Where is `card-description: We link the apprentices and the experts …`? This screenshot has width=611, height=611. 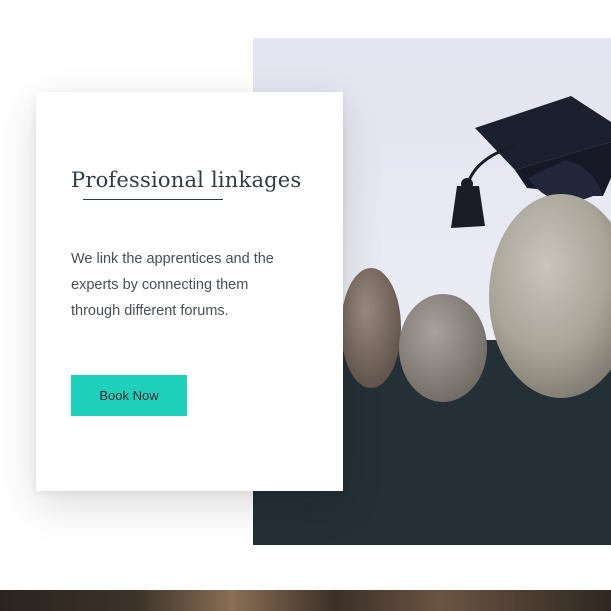 card-description: We link the apprentices and the experts … is located at coordinates (172, 285).